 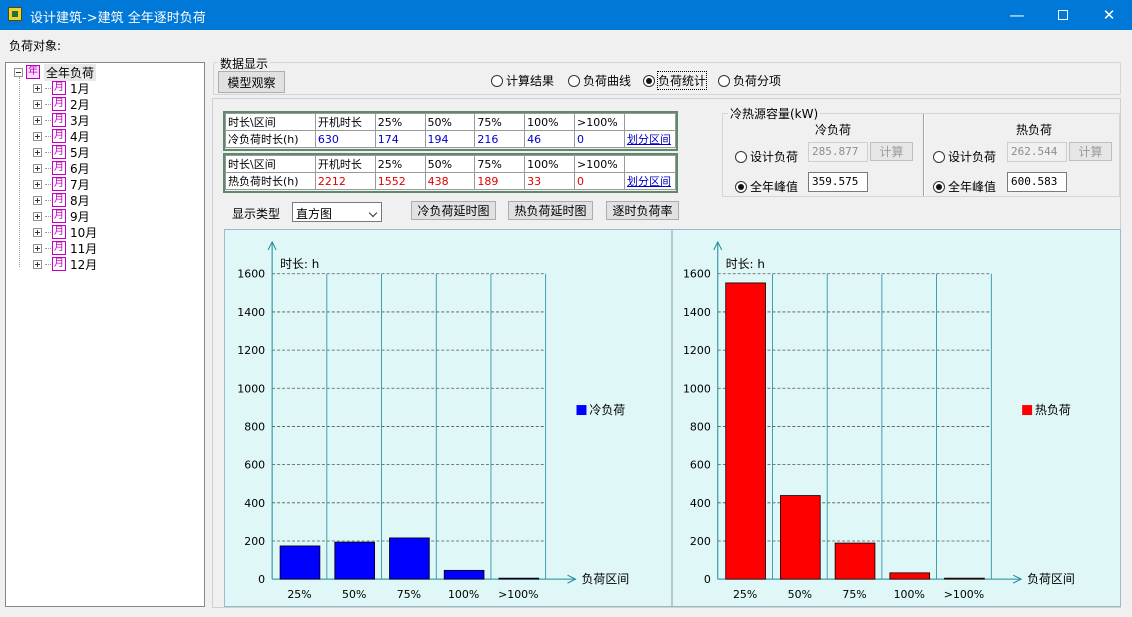 What do you see at coordinates (337, 212) in the screenshot?
I see `display-type-select: 直方图` at bounding box center [337, 212].